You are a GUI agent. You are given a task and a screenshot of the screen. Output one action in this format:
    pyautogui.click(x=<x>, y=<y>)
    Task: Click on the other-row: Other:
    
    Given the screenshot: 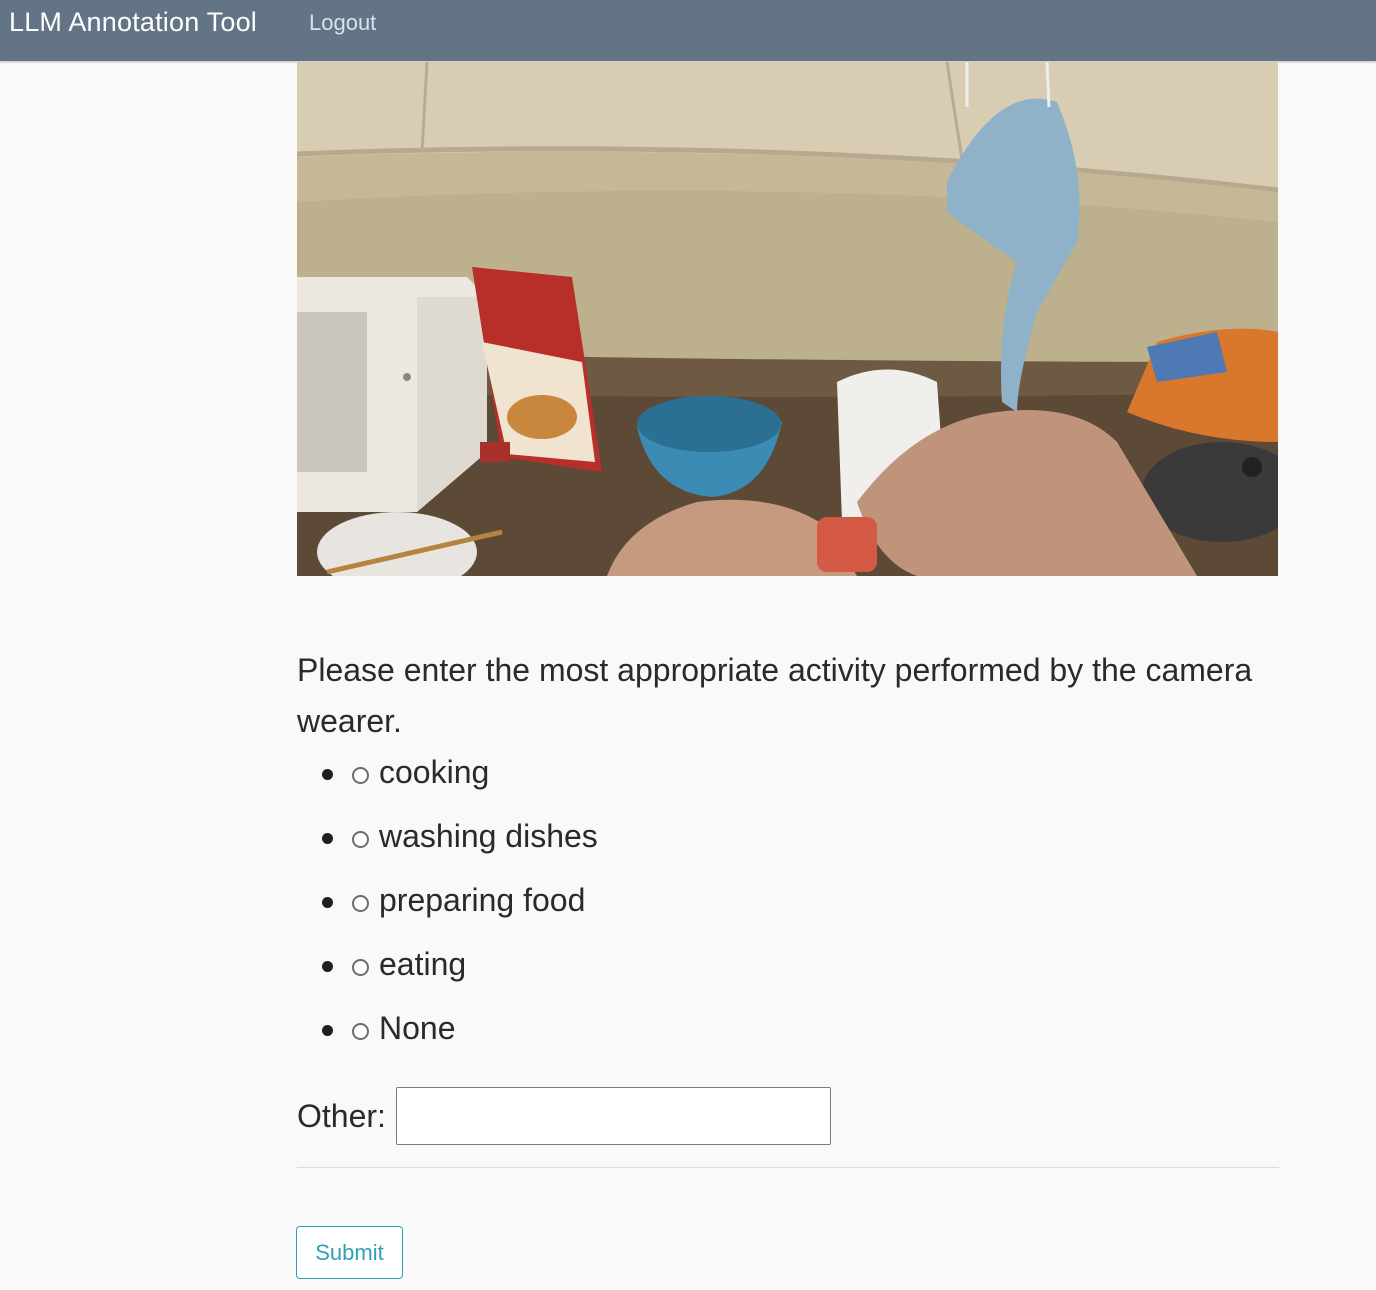 What is the action you would take?
    pyautogui.click(x=564, y=1116)
    